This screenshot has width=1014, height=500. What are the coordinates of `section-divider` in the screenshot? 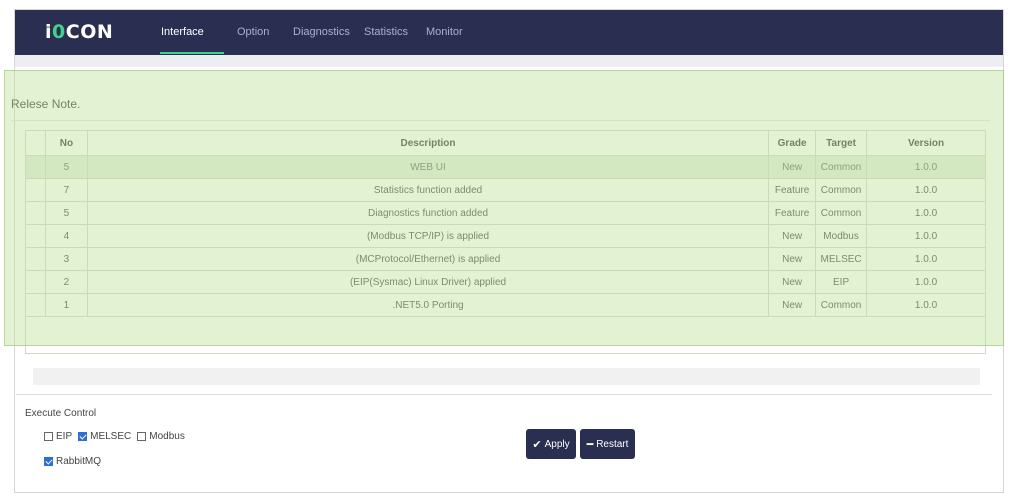 It's located at (504, 394).